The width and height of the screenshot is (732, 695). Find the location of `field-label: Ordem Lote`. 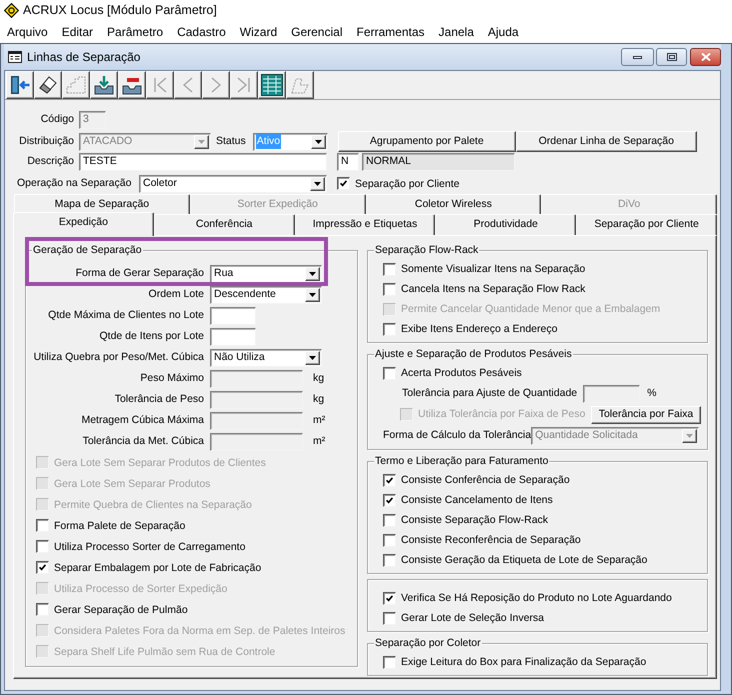

field-label: Ordem Lote is located at coordinates (176, 294).